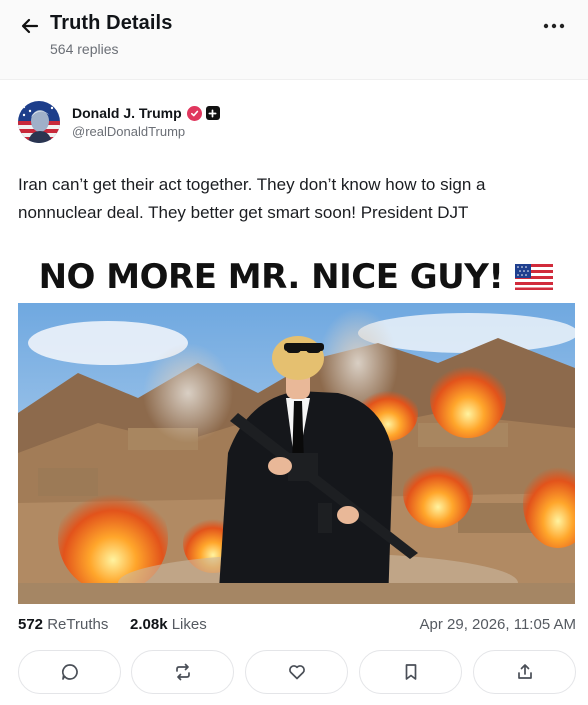 This screenshot has width=588, height=705. I want to click on repost-icon, so click(182, 672).